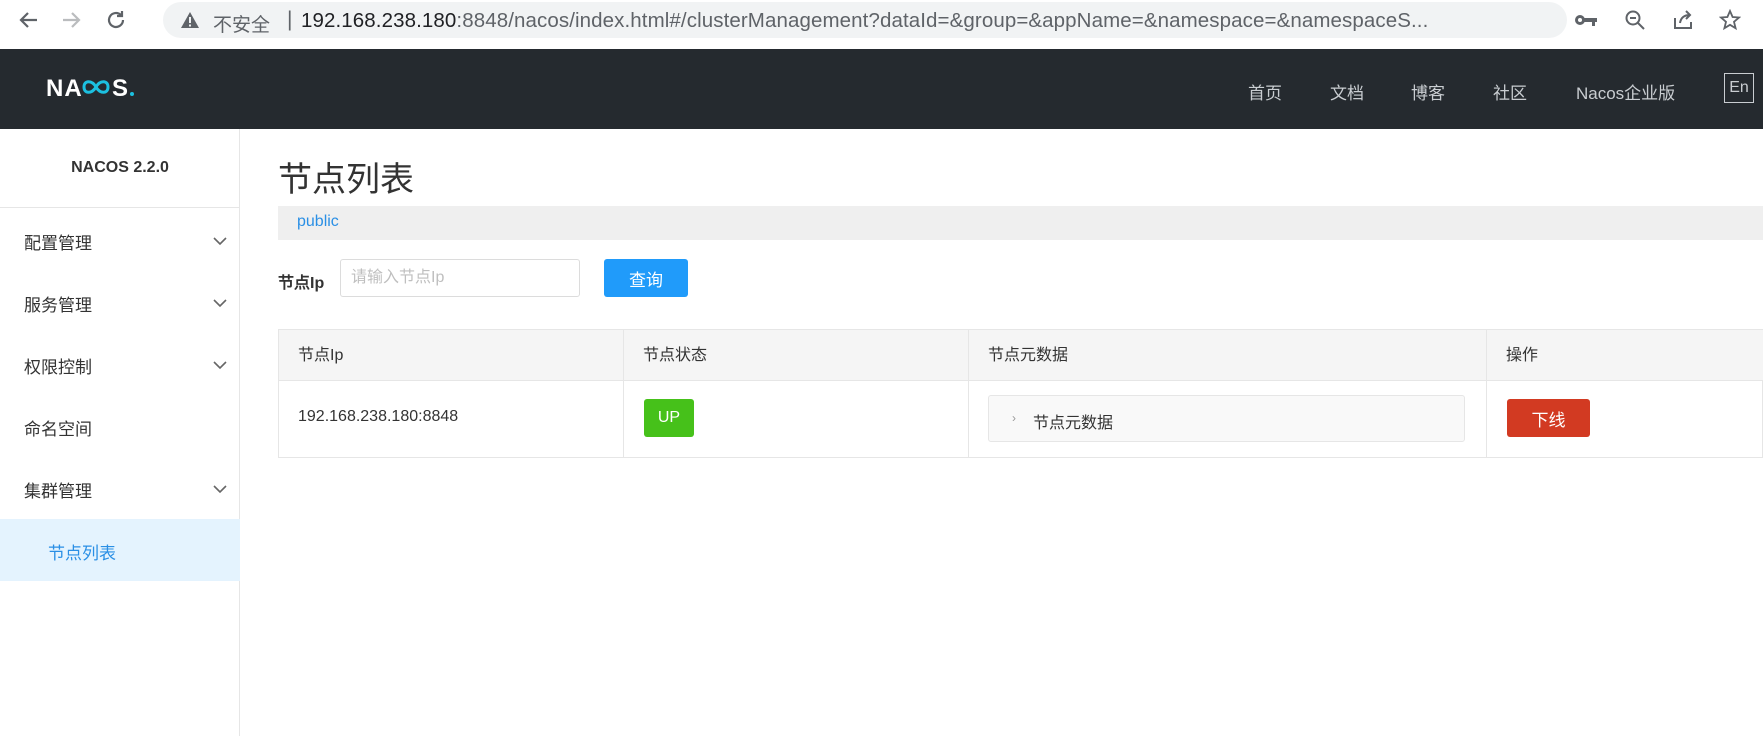  Describe the element at coordinates (460, 278) in the screenshot. I see `node-ip-search-input` at that location.